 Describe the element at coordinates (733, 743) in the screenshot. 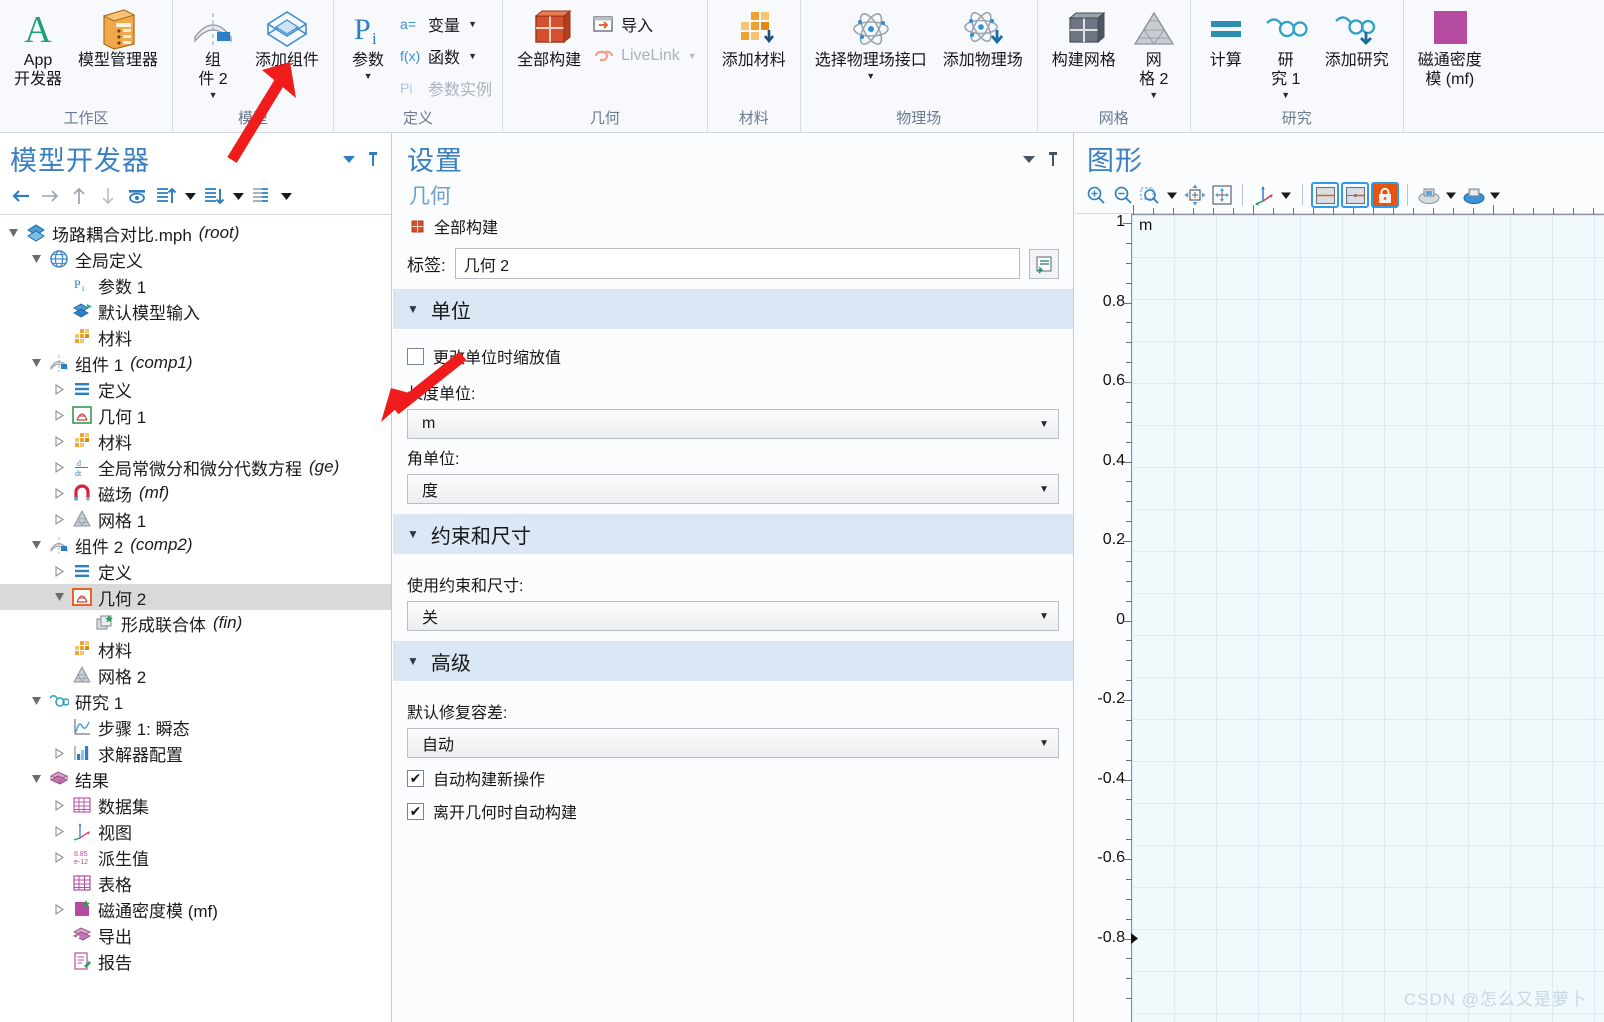

I see `default-repair-tolerance-select: 自动 ▼` at that location.